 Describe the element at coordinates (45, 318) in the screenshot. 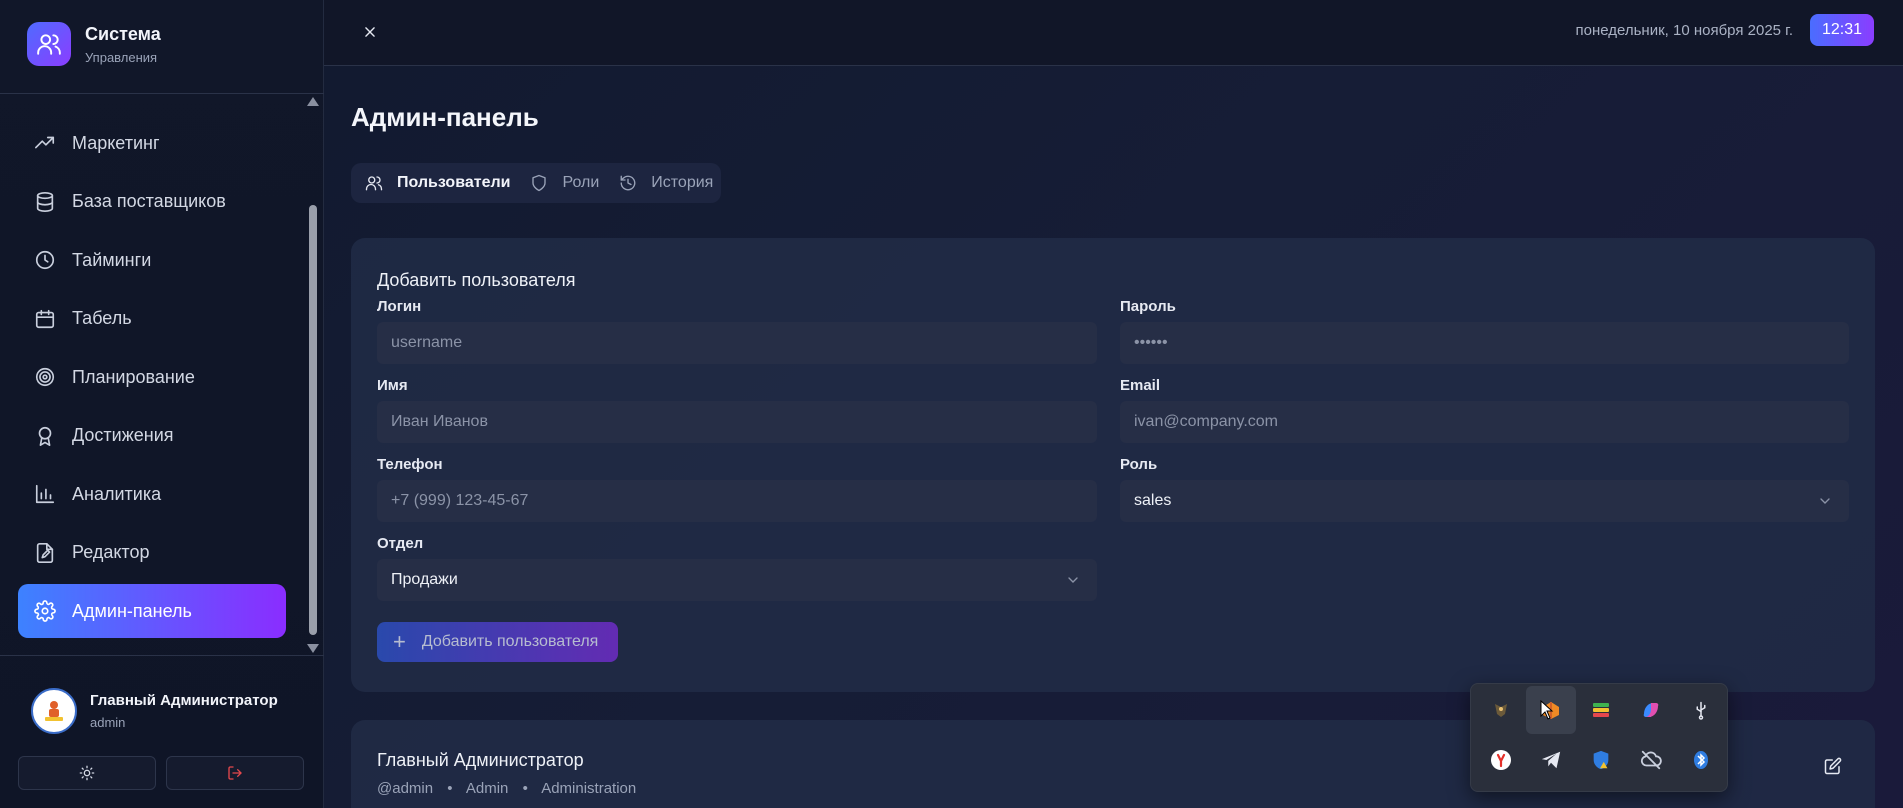

I see `calendar-icon` at that location.